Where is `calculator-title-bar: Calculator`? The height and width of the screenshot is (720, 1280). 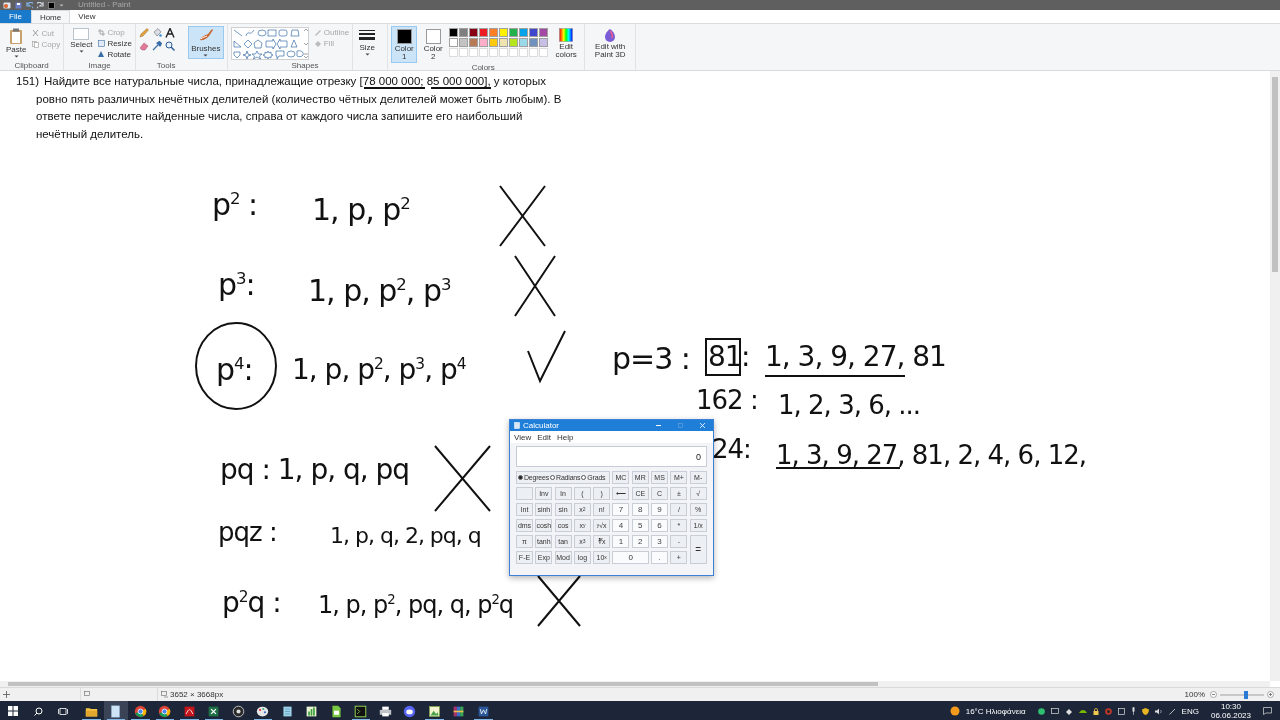
calculator-title-bar: Calculator is located at coordinates (611, 425).